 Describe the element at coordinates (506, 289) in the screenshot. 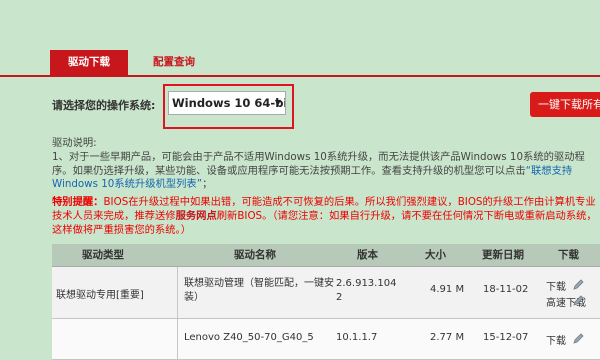

I see `row-date: 18-11-02` at that location.